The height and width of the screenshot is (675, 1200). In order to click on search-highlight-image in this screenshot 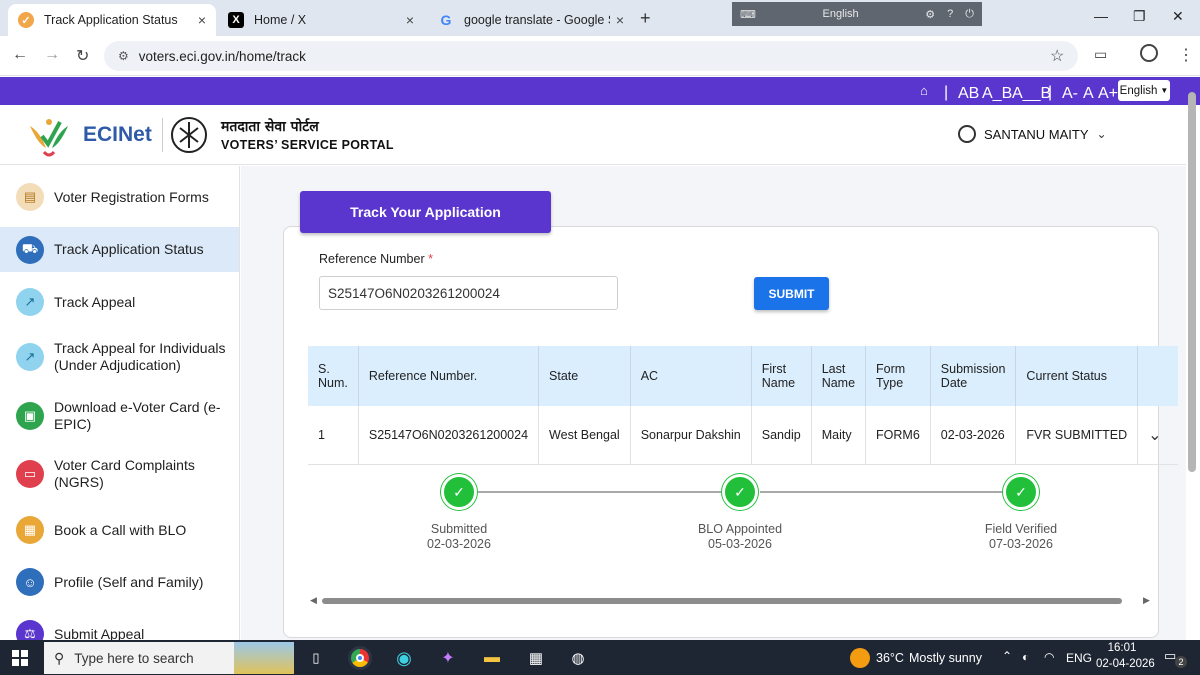, I will do `click(264, 658)`.